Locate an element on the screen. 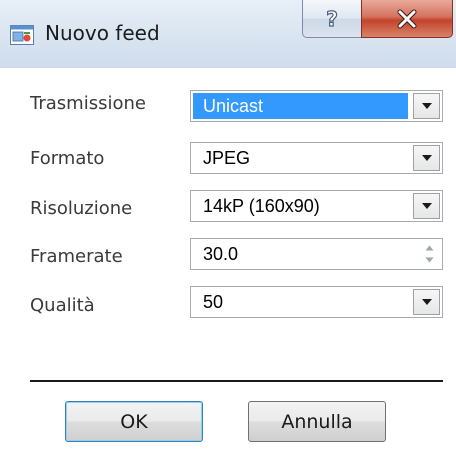 This screenshot has height=465, width=456. ok-button: OK is located at coordinates (134, 421).